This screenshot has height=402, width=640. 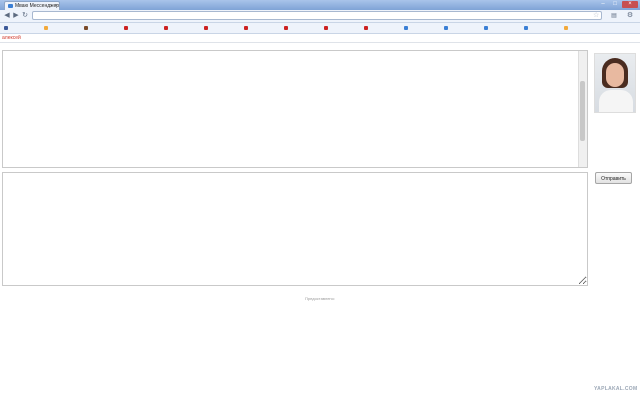 I want to click on forward-button: ▶, so click(x=16, y=16).